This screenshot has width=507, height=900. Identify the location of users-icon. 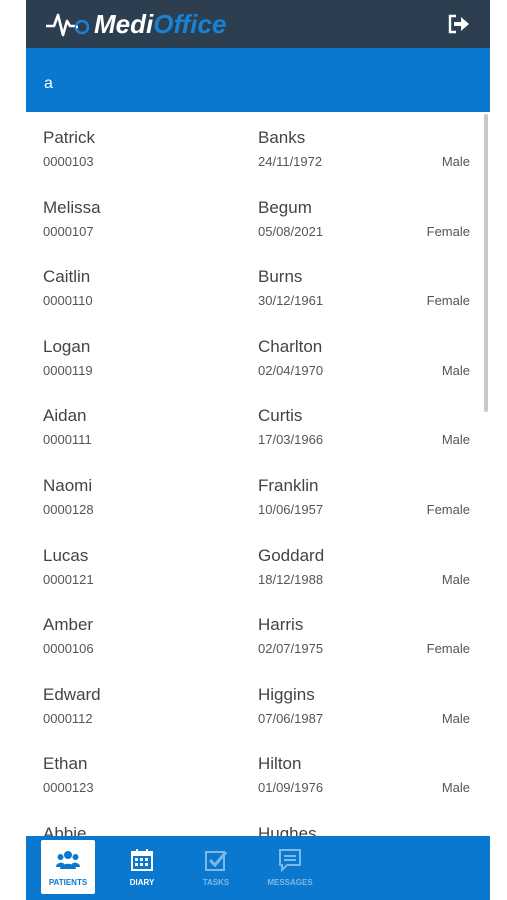
(68, 860).